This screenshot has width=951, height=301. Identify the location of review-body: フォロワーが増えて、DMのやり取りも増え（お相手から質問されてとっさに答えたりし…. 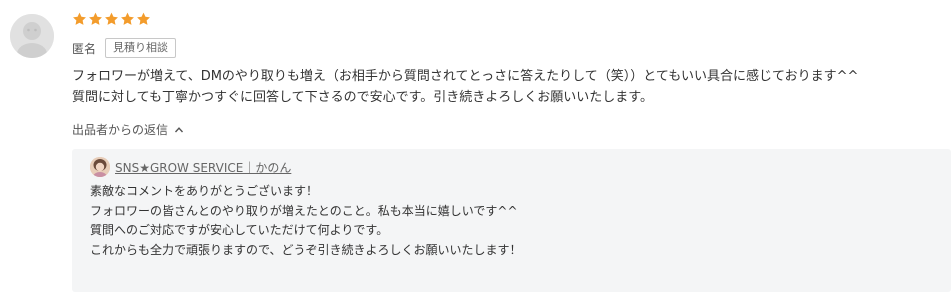
(511, 87).